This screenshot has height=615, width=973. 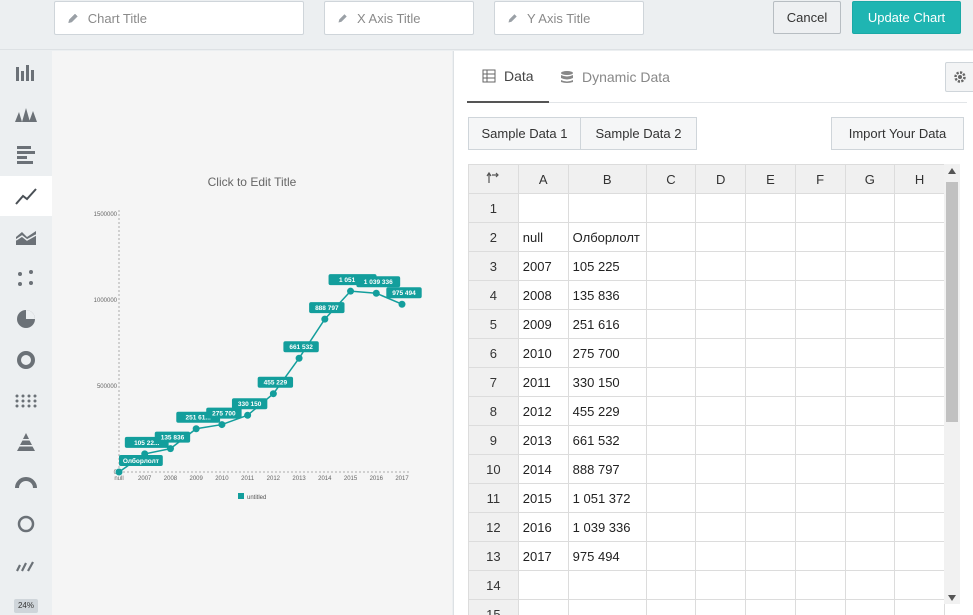 I want to click on tab-dynamic-data: Dynamic Data, so click(x=615, y=77).